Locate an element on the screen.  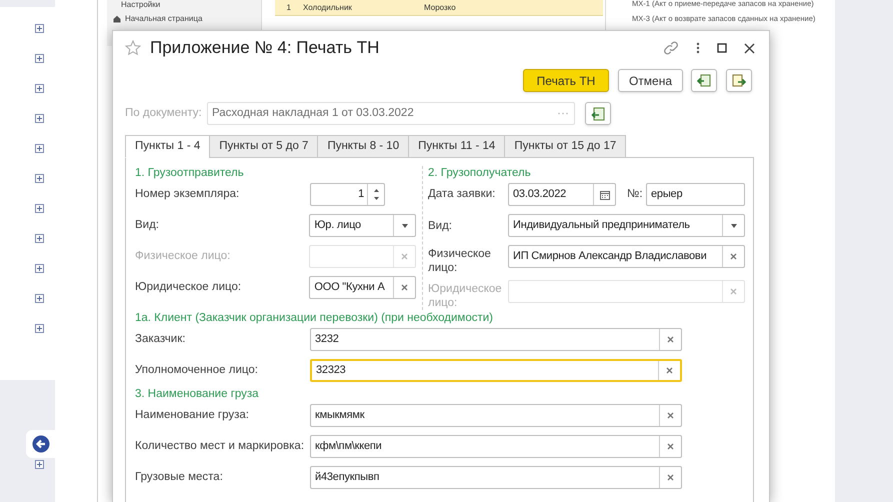
field-label: Грузовые места: is located at coordinates (179, 477).